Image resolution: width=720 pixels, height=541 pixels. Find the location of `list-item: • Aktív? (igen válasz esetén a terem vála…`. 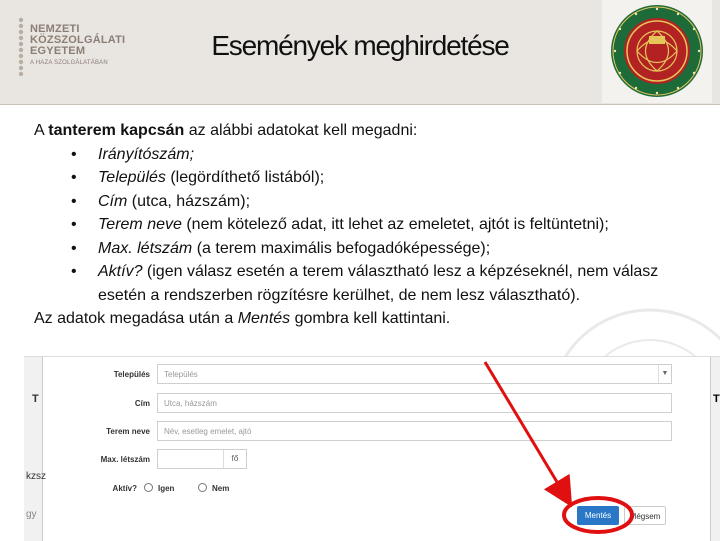

list-item: • Aktív? (igen válasz esetén a terem vála… is located at coordinates (364, 283).